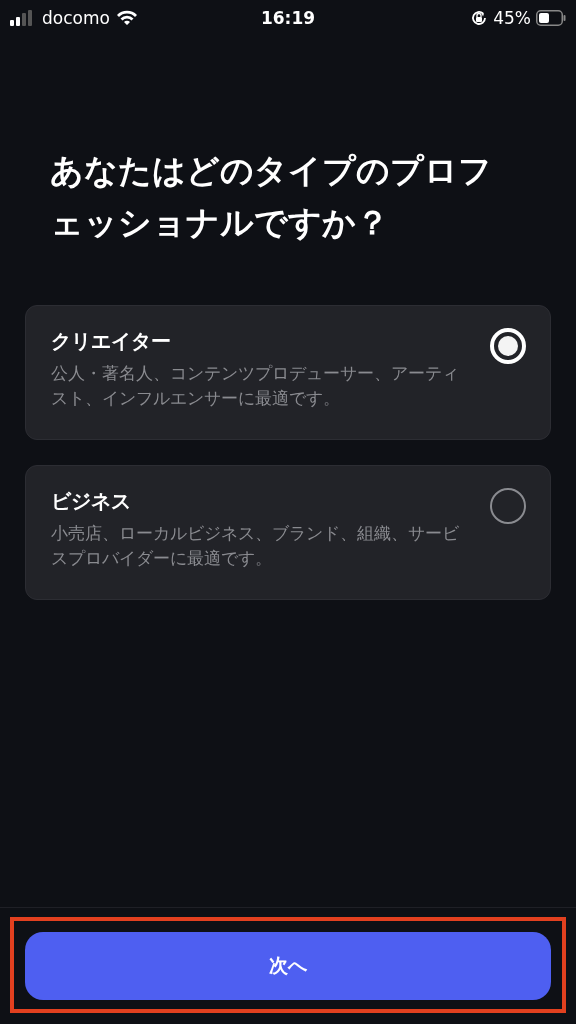 The width and height of the screenshot is (576, 1024). What do you see at coordinates (271, 197) in the screenshot?
I see `page-title: あなたはどのタイプのプロフェッショナルですか？` at bounding box center [271, 197].